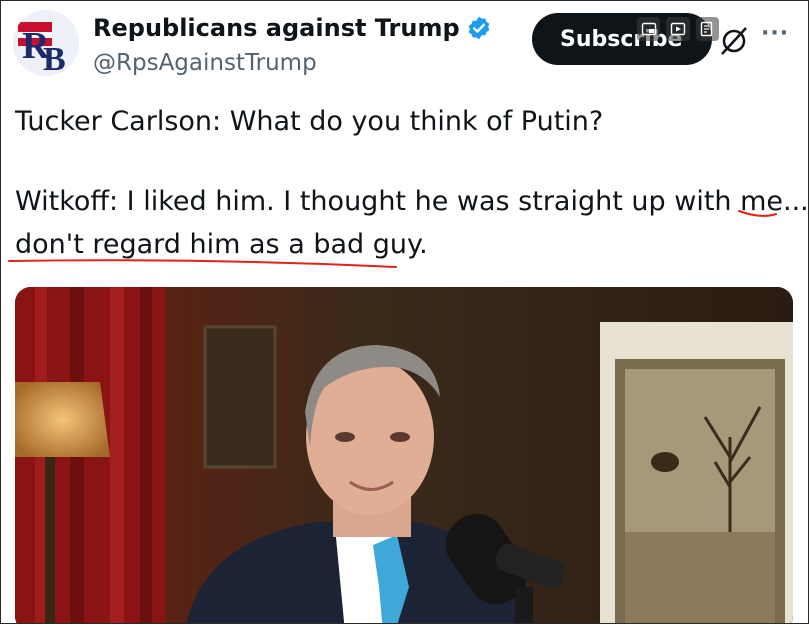 The height and width of the screenshot is (624, 809). I want to click on play-in-window-icon, so click(678, 29).